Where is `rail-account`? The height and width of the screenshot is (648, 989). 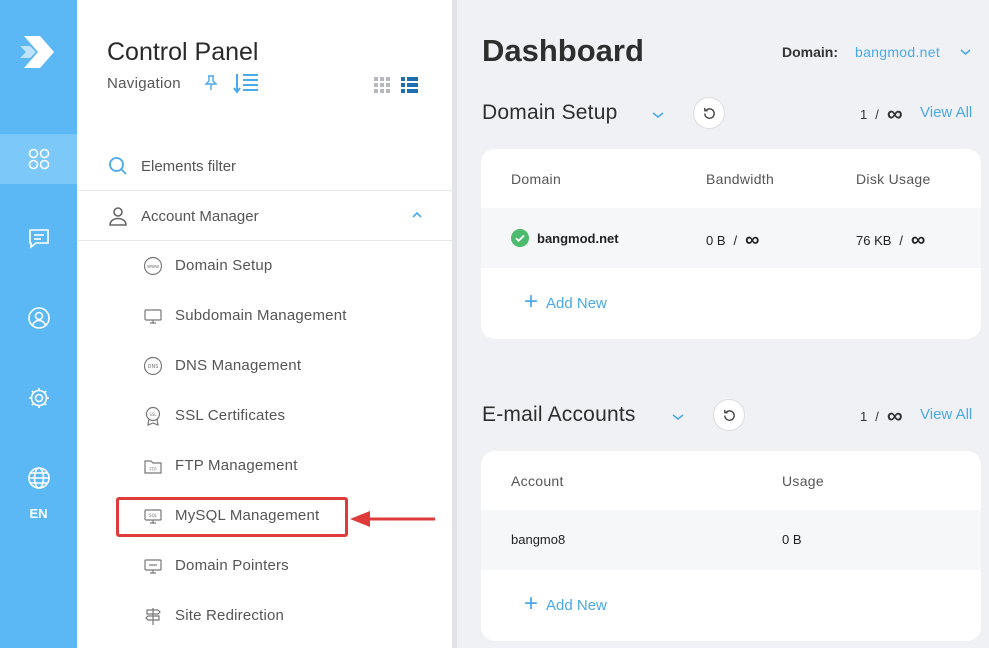 rail-account is located at coordinates (38, 318).